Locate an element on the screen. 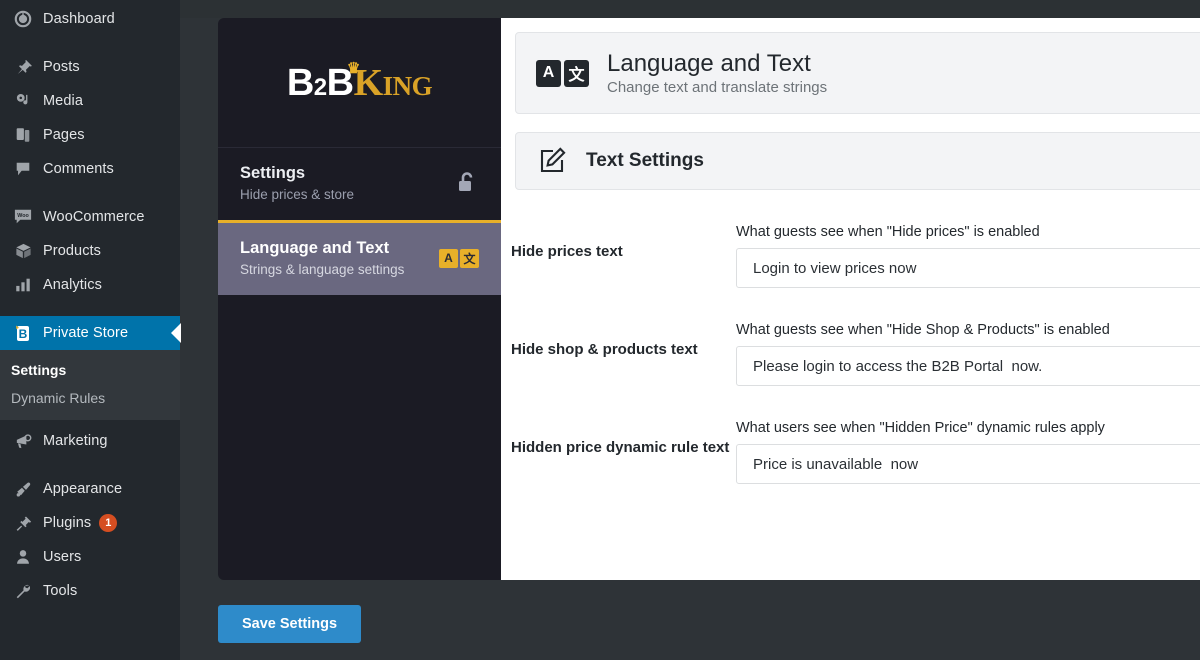 The height and width of the screenshot is (660, 1200). bar-chart-icon is located at coordinates (23, 285).